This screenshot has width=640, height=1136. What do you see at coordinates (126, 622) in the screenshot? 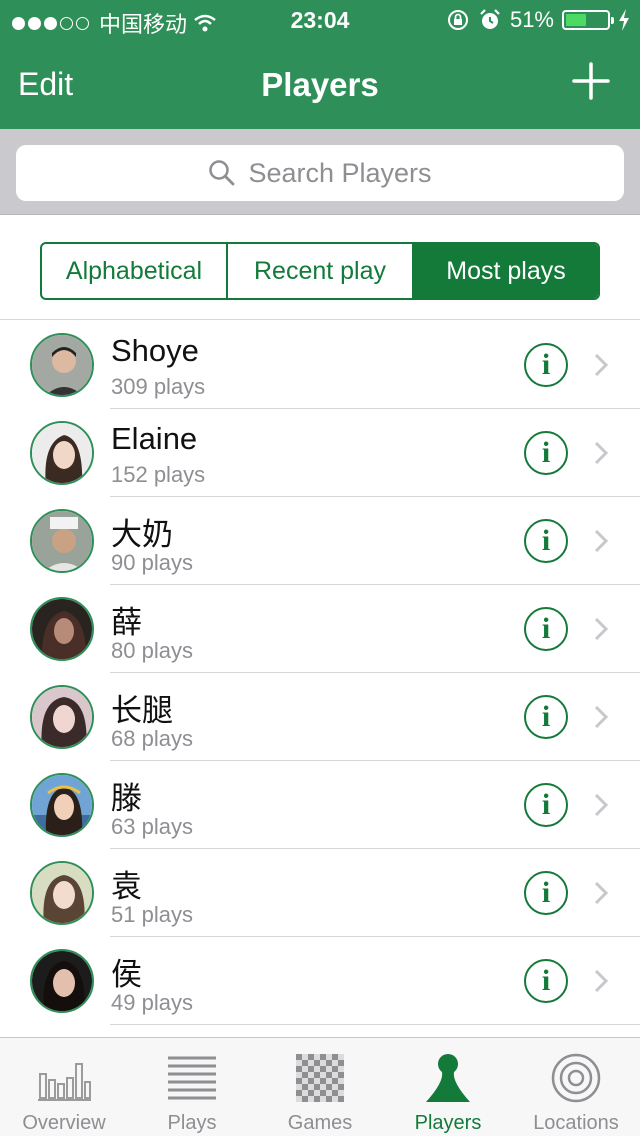
I see `player-name: 薛` at bounding box center [126, 622].